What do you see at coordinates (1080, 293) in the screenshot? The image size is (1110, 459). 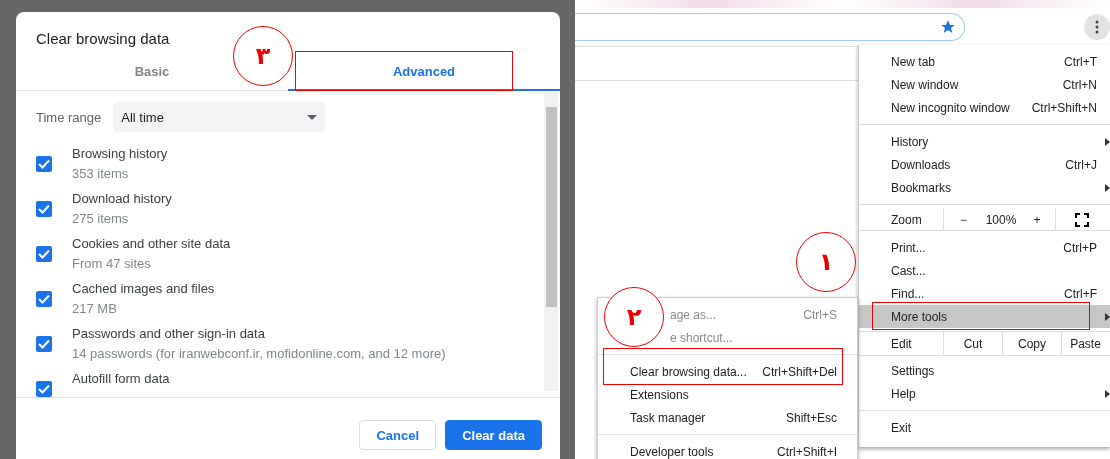 I see `shortcut-label: Ctrl+F` at bounding box center [1080, 293].